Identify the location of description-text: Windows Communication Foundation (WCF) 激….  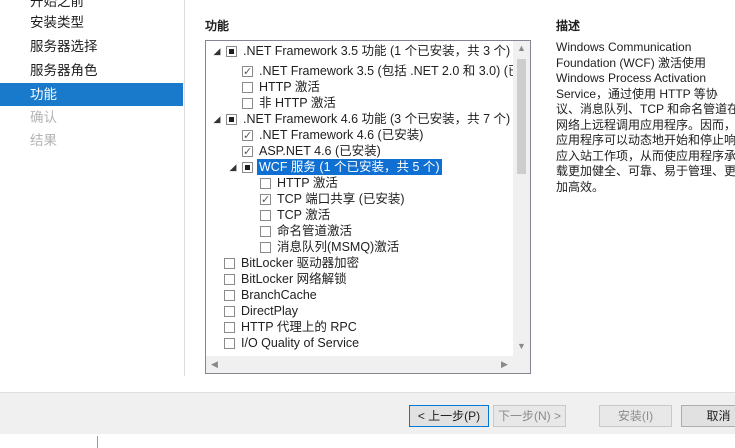
(645, 117).